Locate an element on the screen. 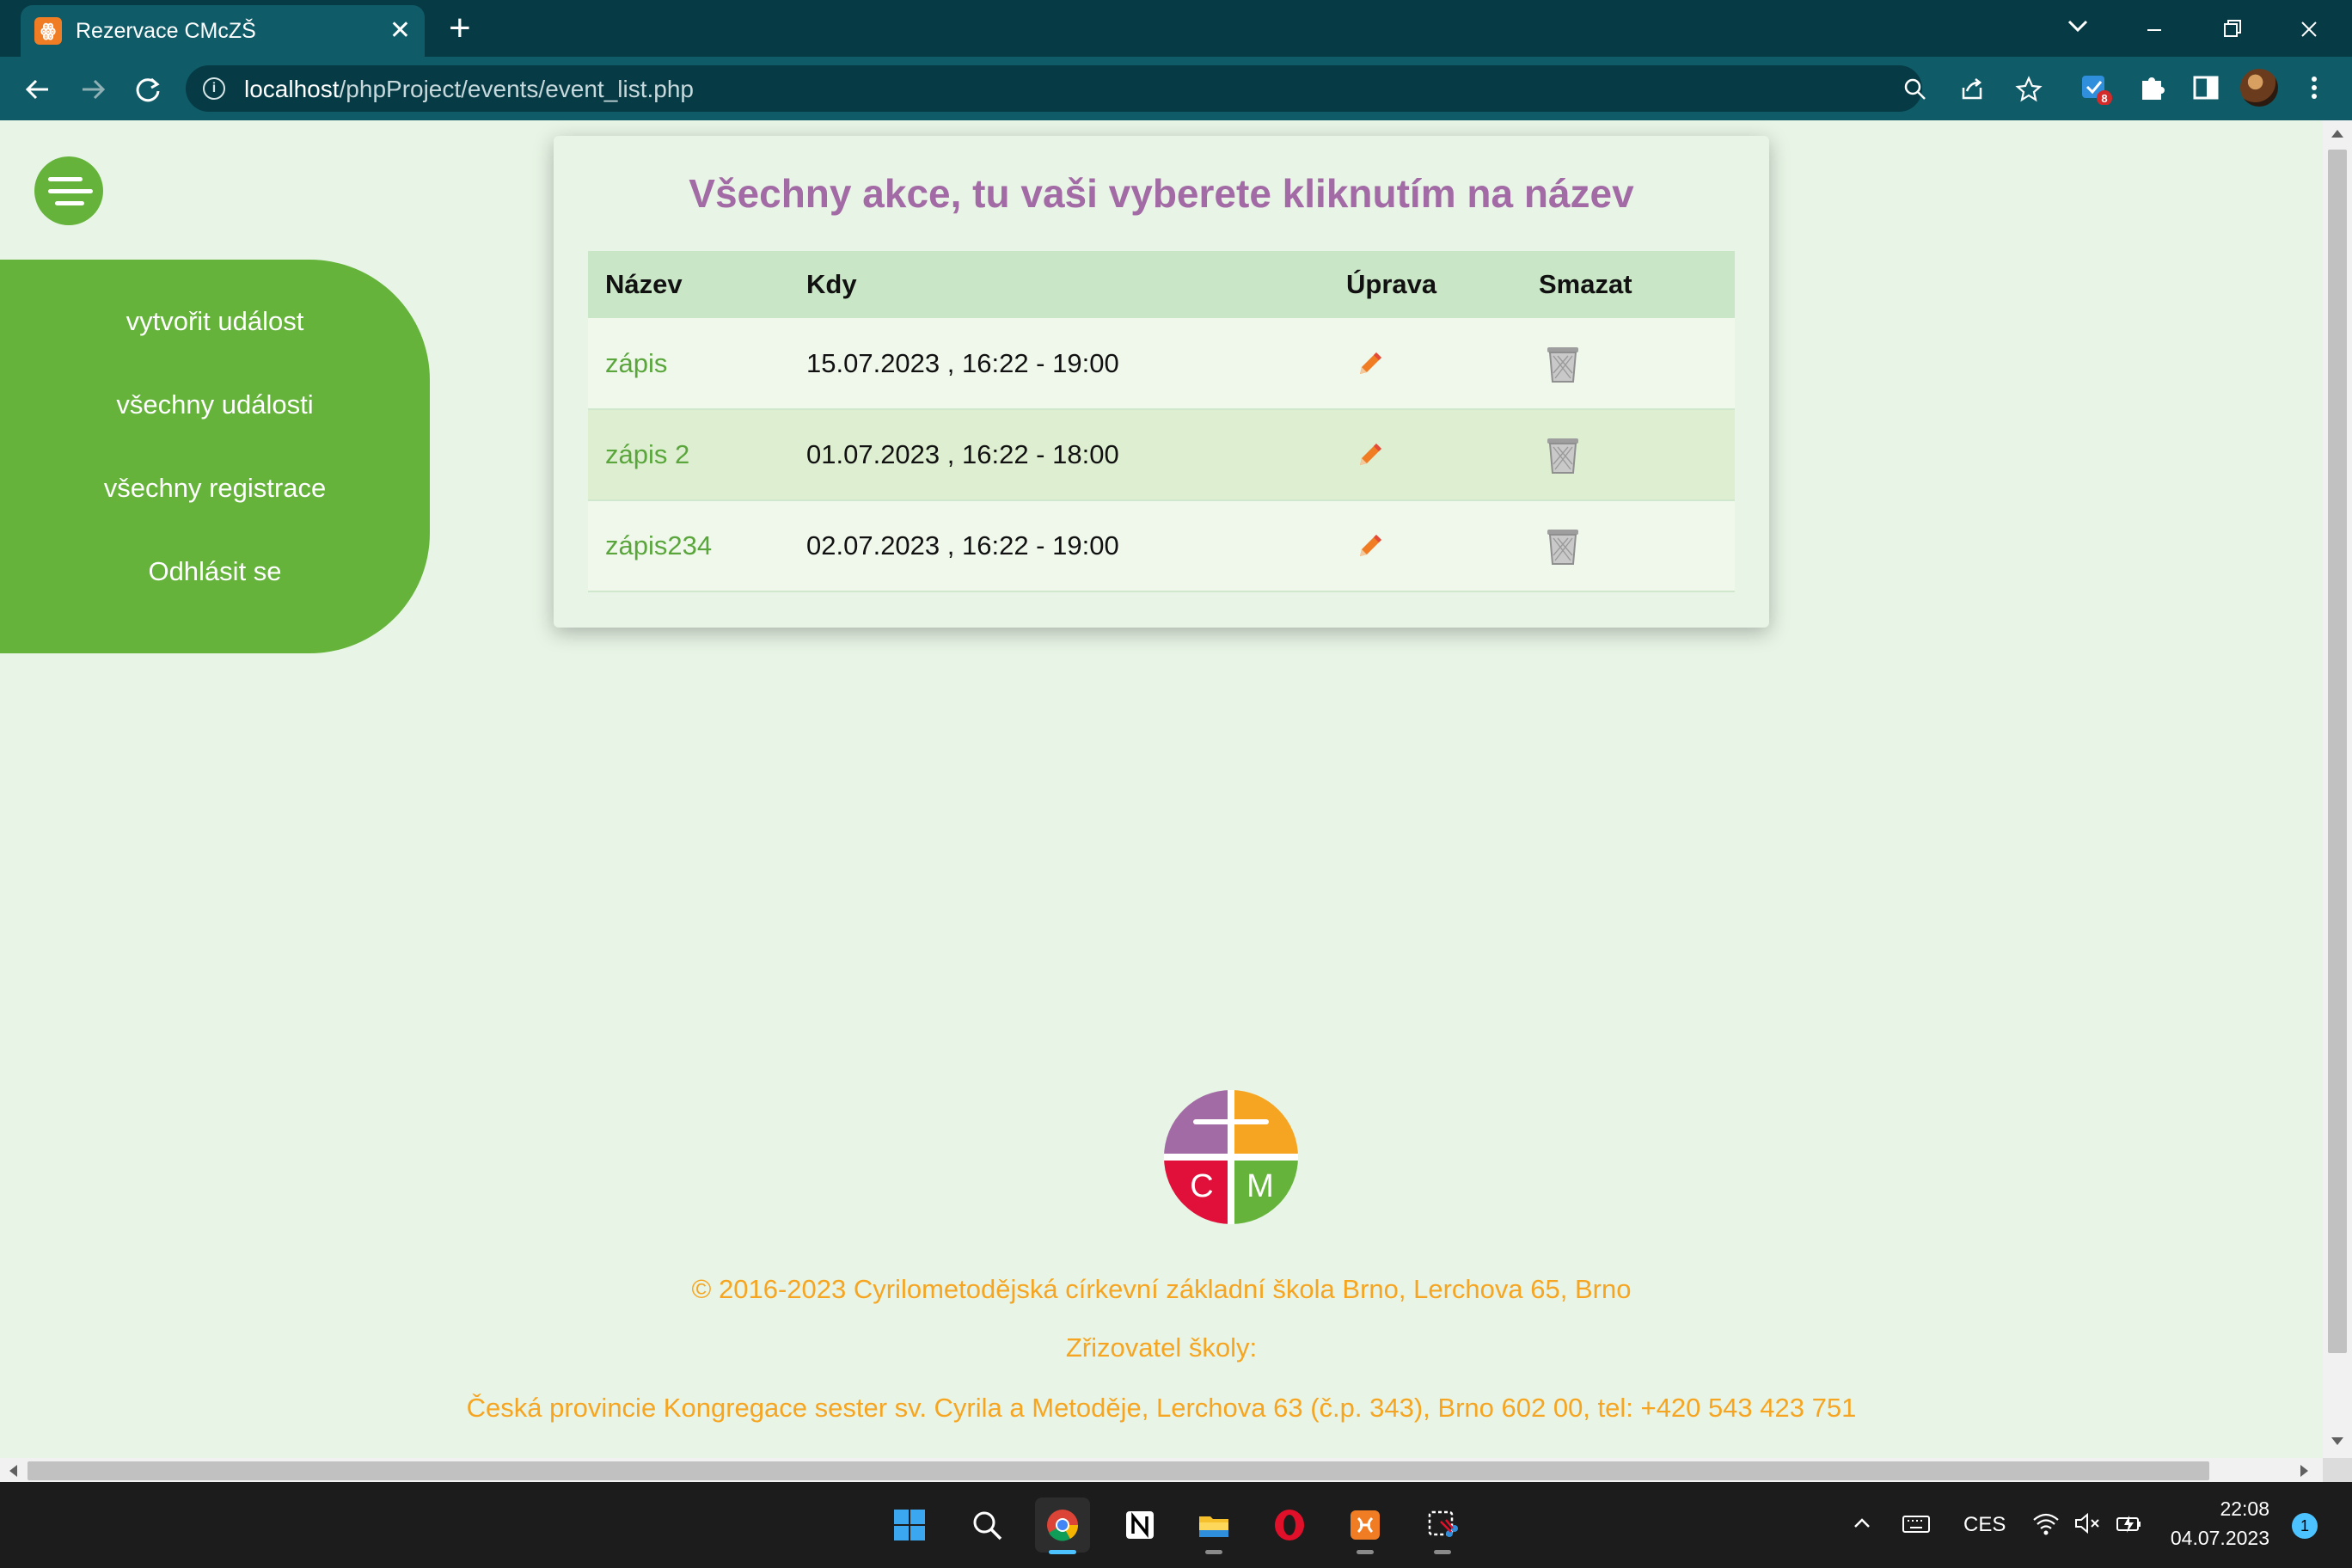 The width and height of the screenshot is (2352, 1568). event-name-cell: zápis234 is located at coordinates (697, 546).